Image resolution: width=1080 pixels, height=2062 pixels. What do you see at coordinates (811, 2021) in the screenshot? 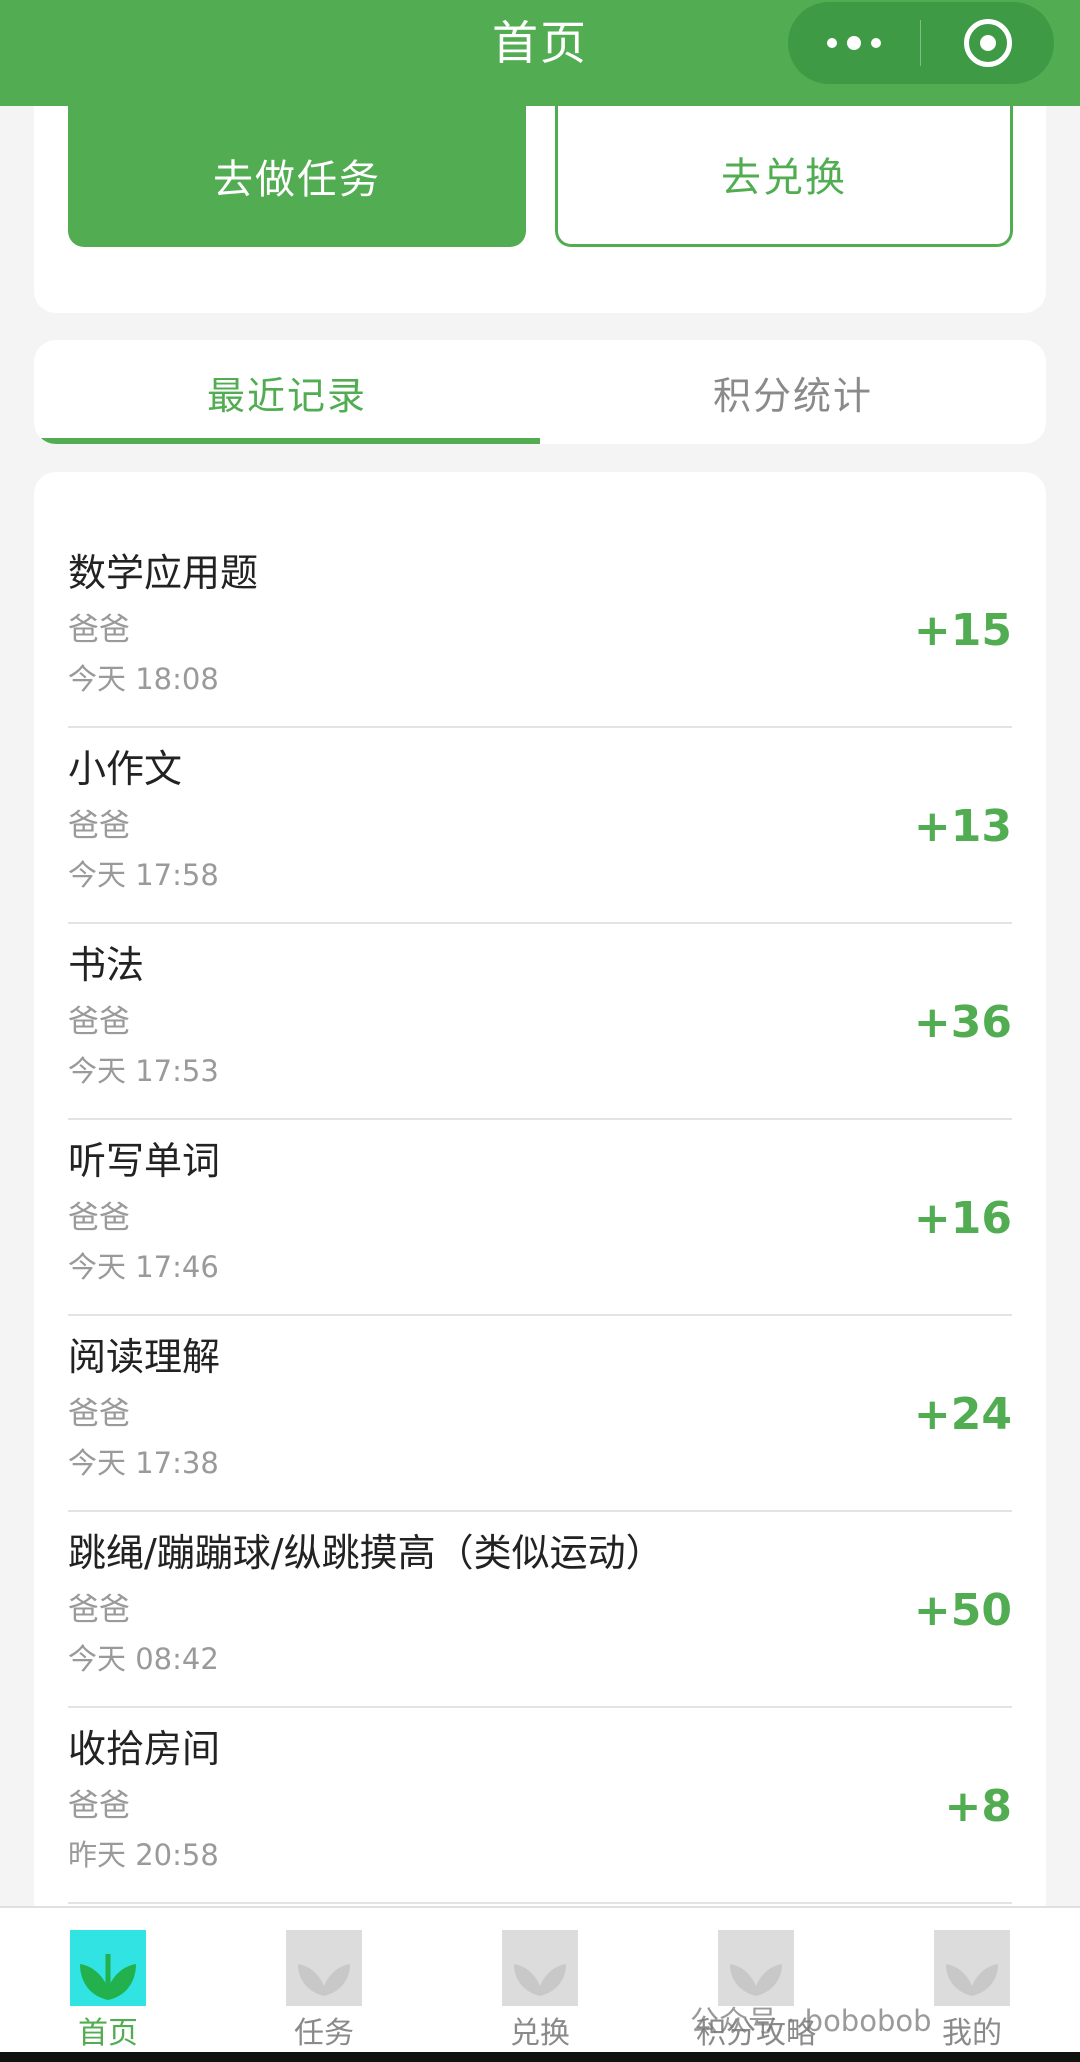
I see `watermark: 公众号 · bobobob` at bounding box center [811, 2021].